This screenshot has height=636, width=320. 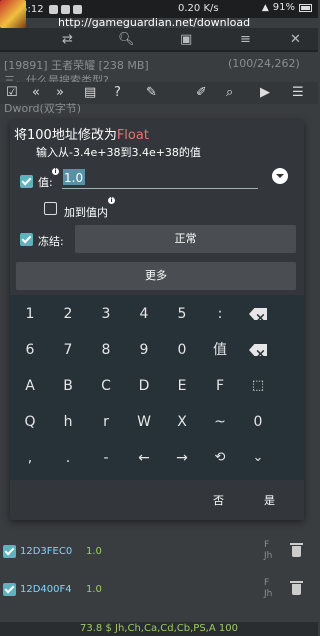 What do you see at coordinates (12, 92) in the screenshot?
I see `check-all-icon: ☑` at bounding box center [12, 92].